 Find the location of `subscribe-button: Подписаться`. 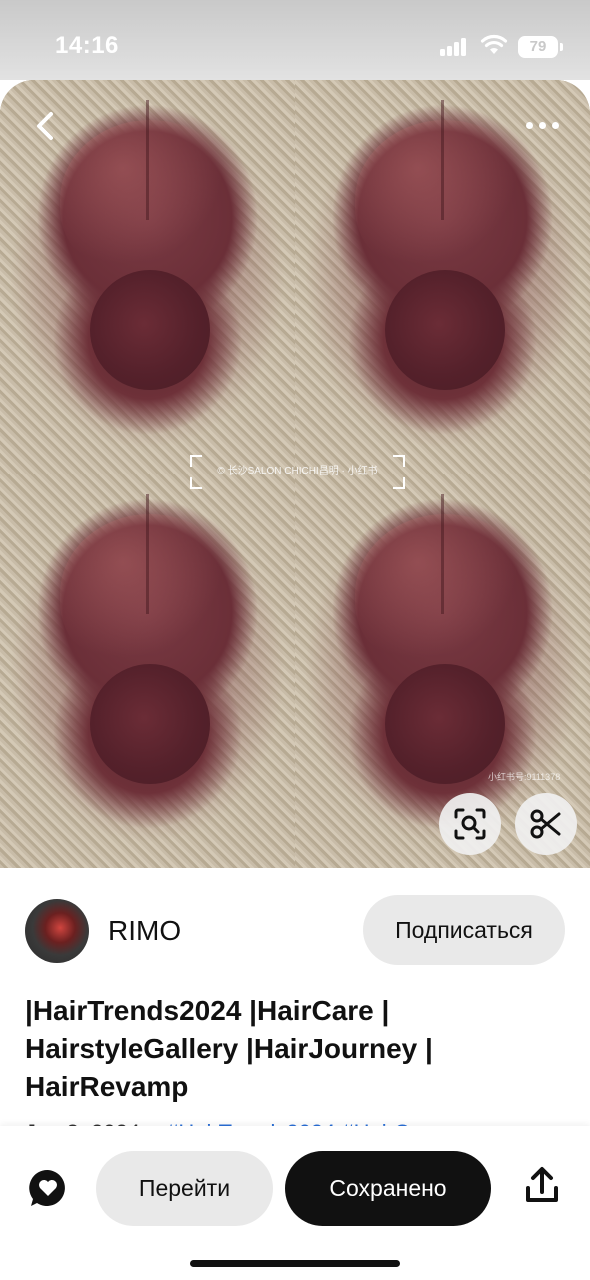

subscribe-button: Подписаться is located at coordinates (464, 930).